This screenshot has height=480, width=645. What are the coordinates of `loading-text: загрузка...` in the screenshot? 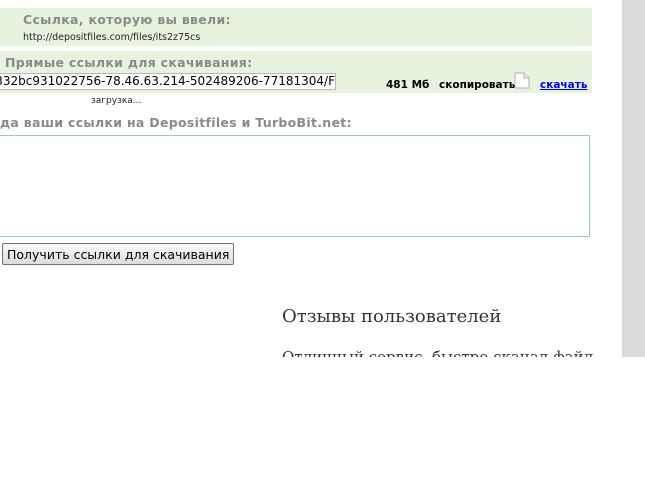 It's located at (116, 101).